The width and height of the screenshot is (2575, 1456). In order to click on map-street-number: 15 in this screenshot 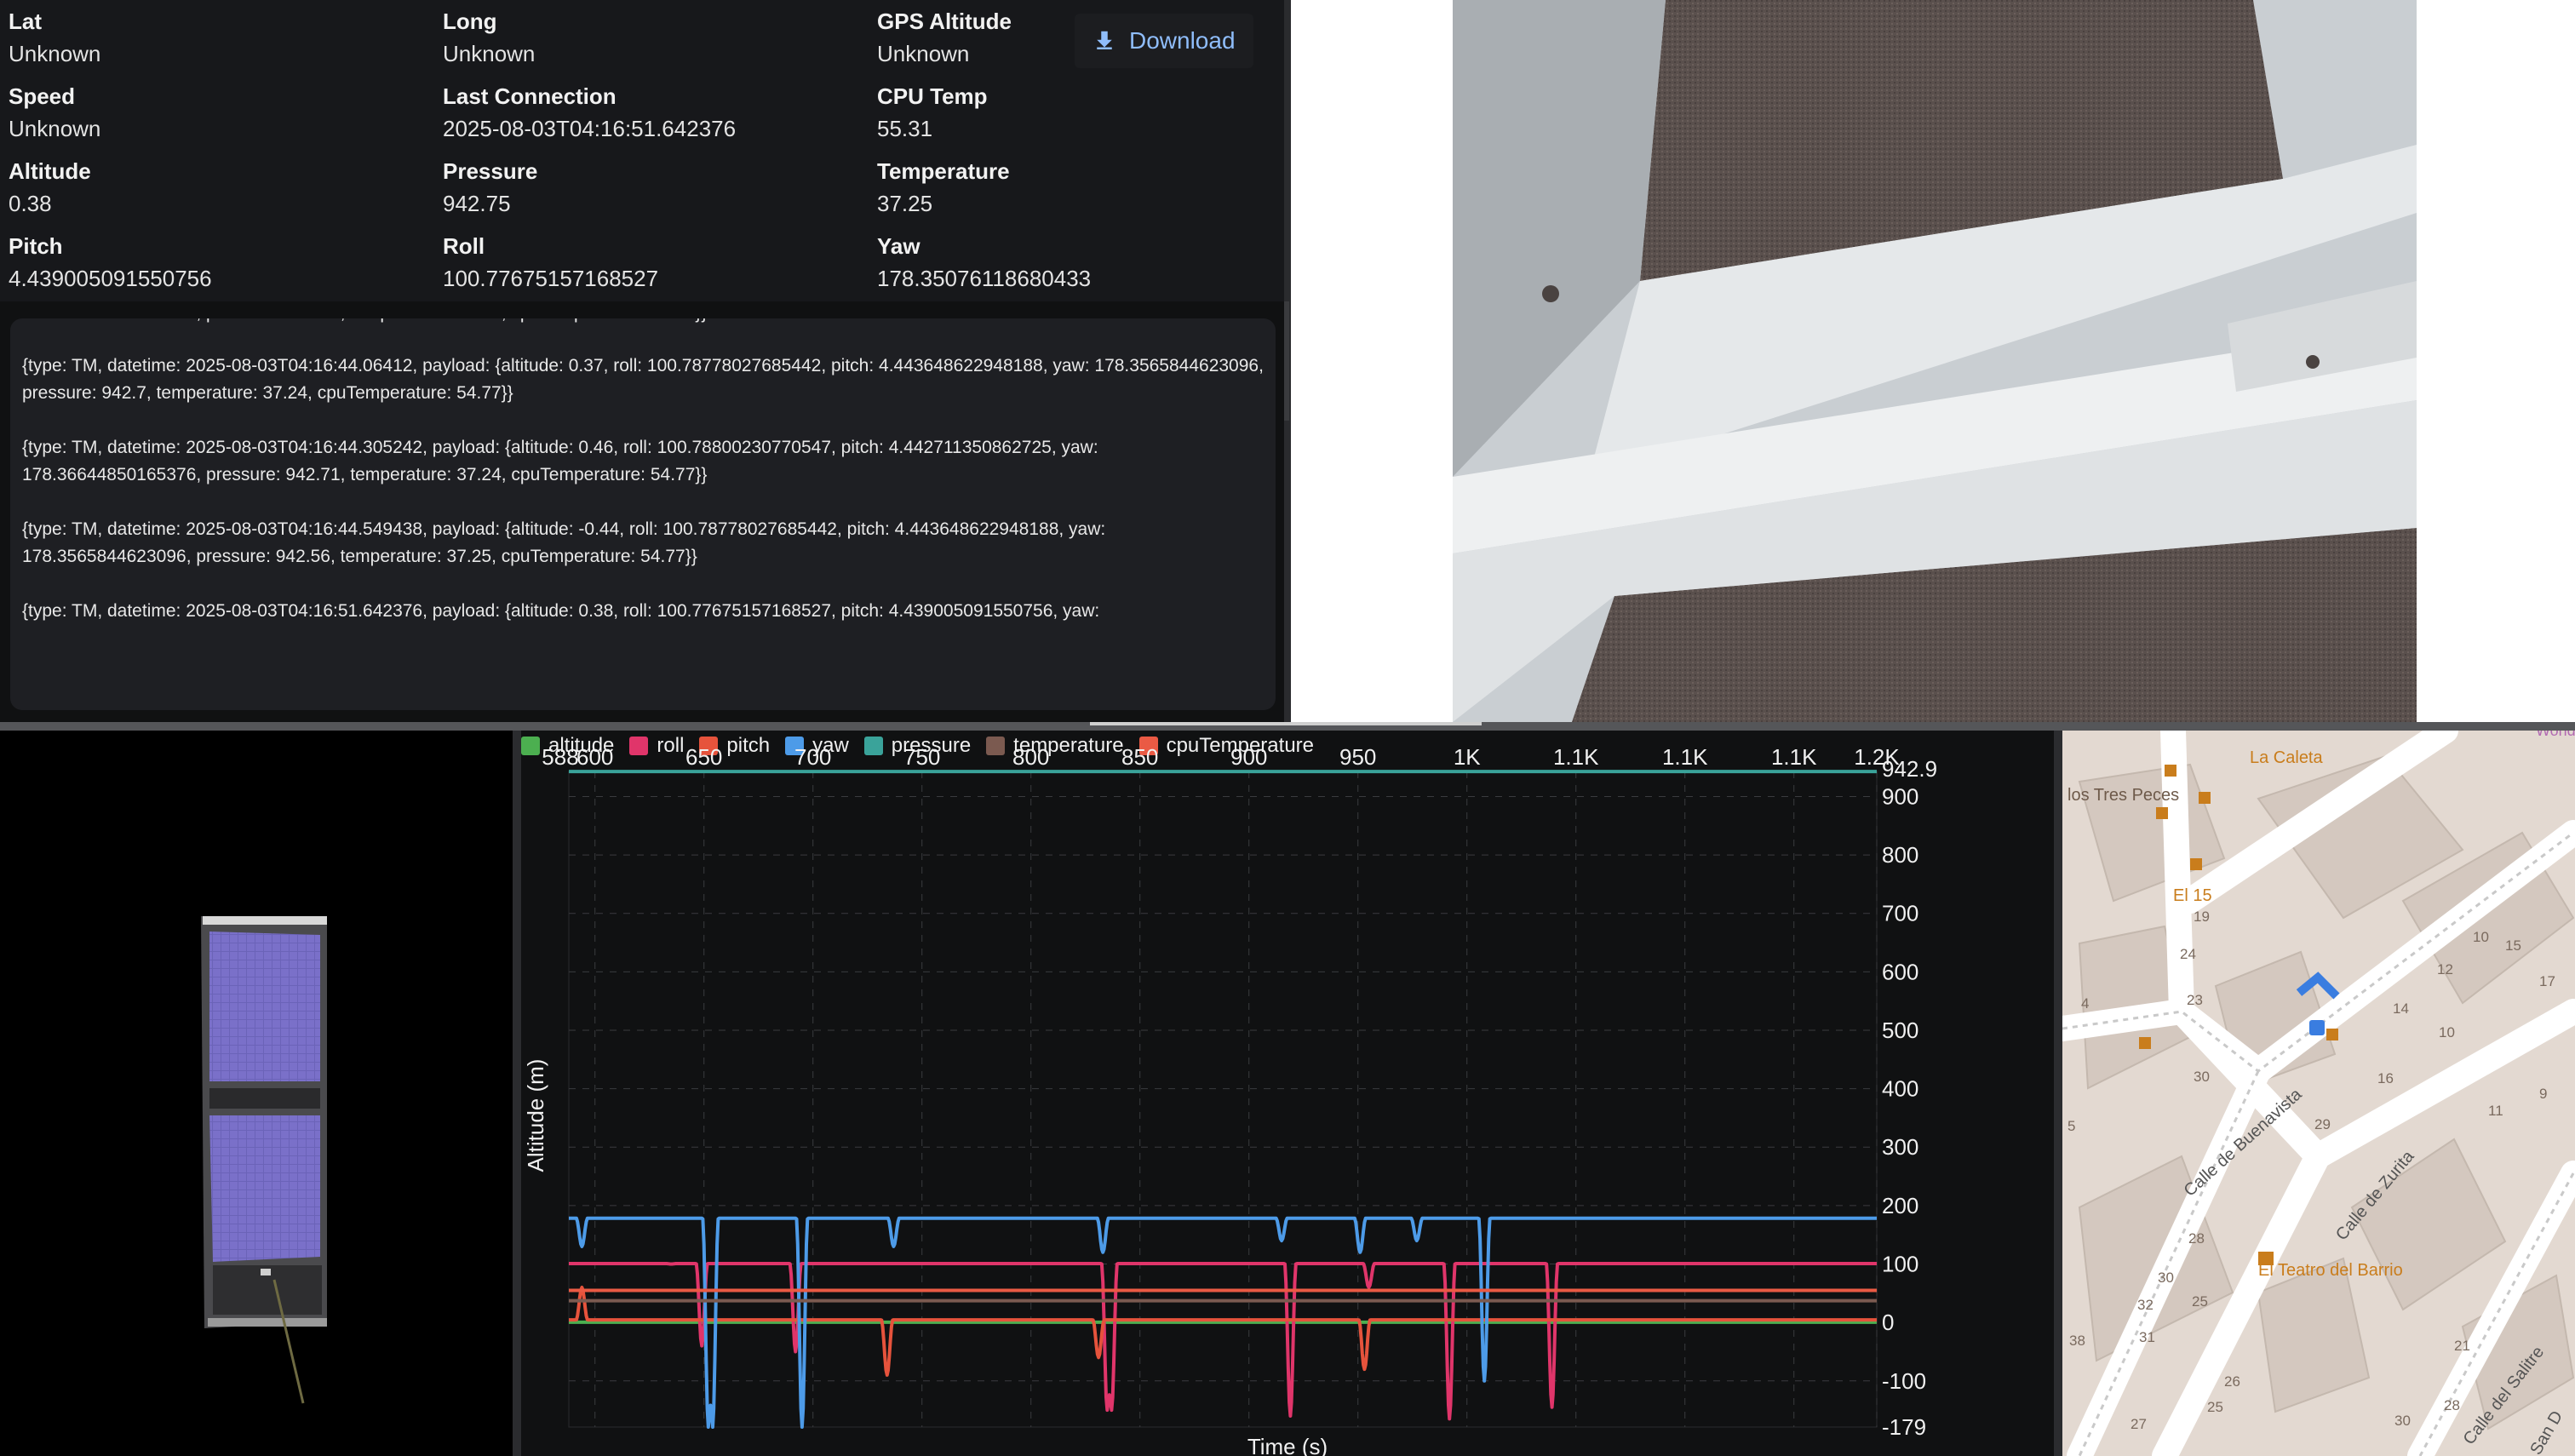, I will do `click(2513, 946)`.